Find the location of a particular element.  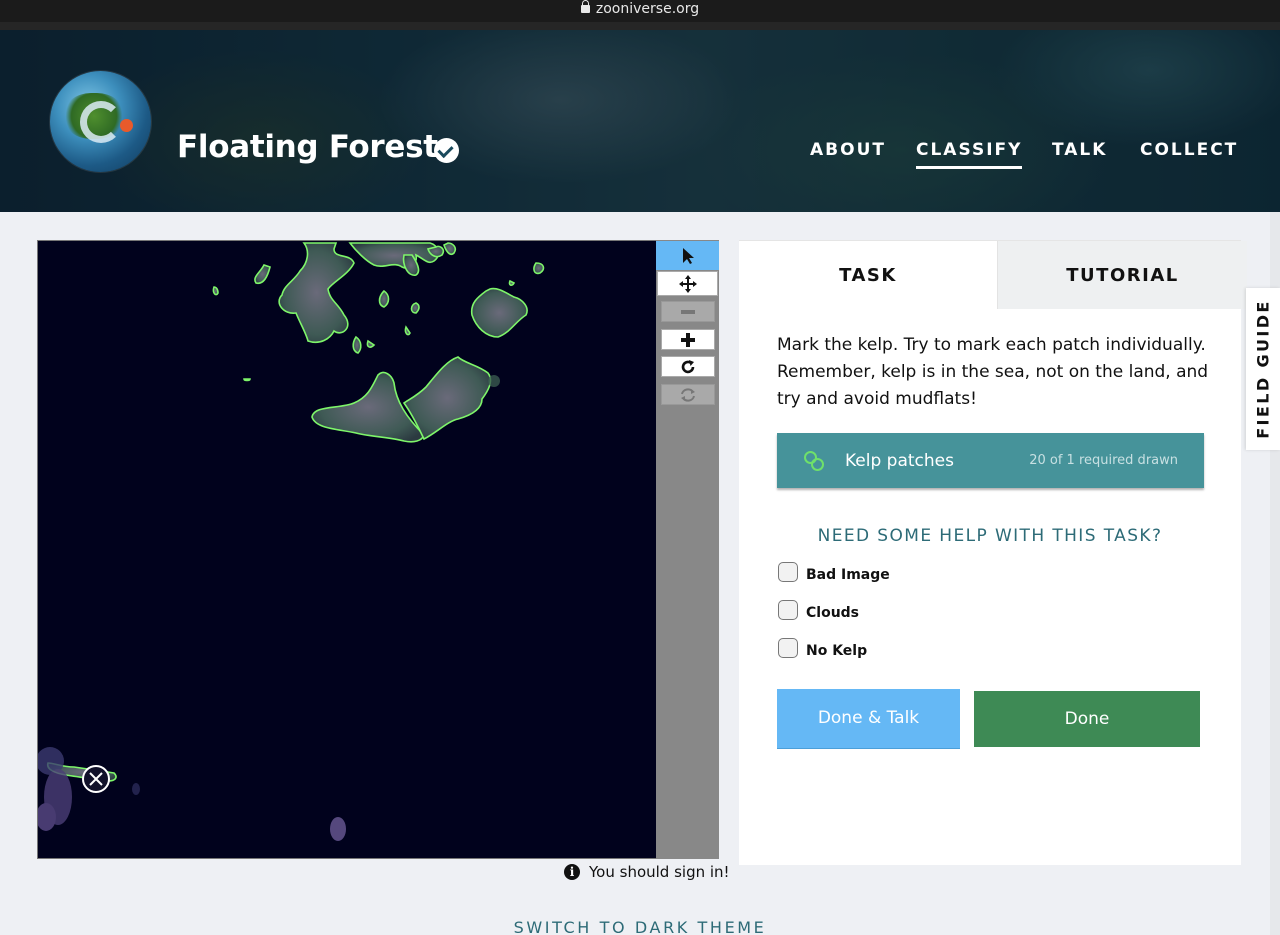

checkbox-clouds: Clouds is located at coordinates (819, 611).